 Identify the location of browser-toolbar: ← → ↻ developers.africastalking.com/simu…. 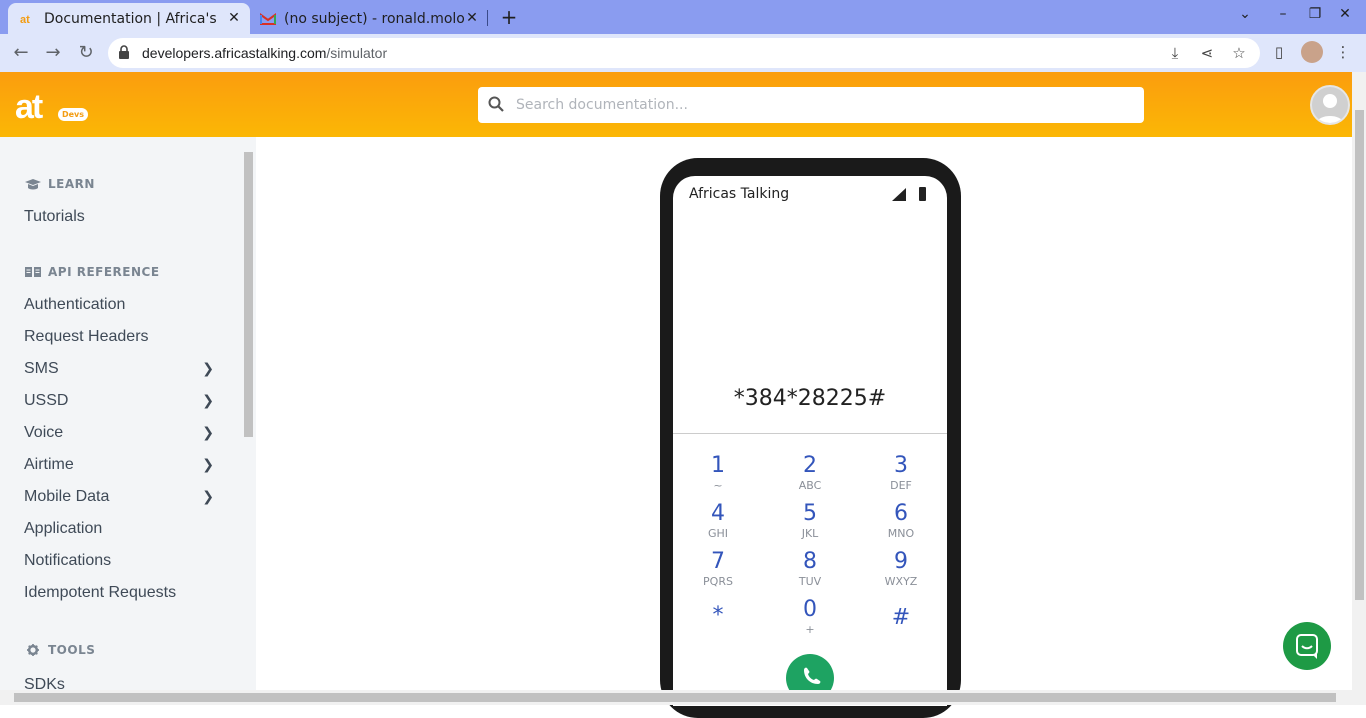
(683, 53).